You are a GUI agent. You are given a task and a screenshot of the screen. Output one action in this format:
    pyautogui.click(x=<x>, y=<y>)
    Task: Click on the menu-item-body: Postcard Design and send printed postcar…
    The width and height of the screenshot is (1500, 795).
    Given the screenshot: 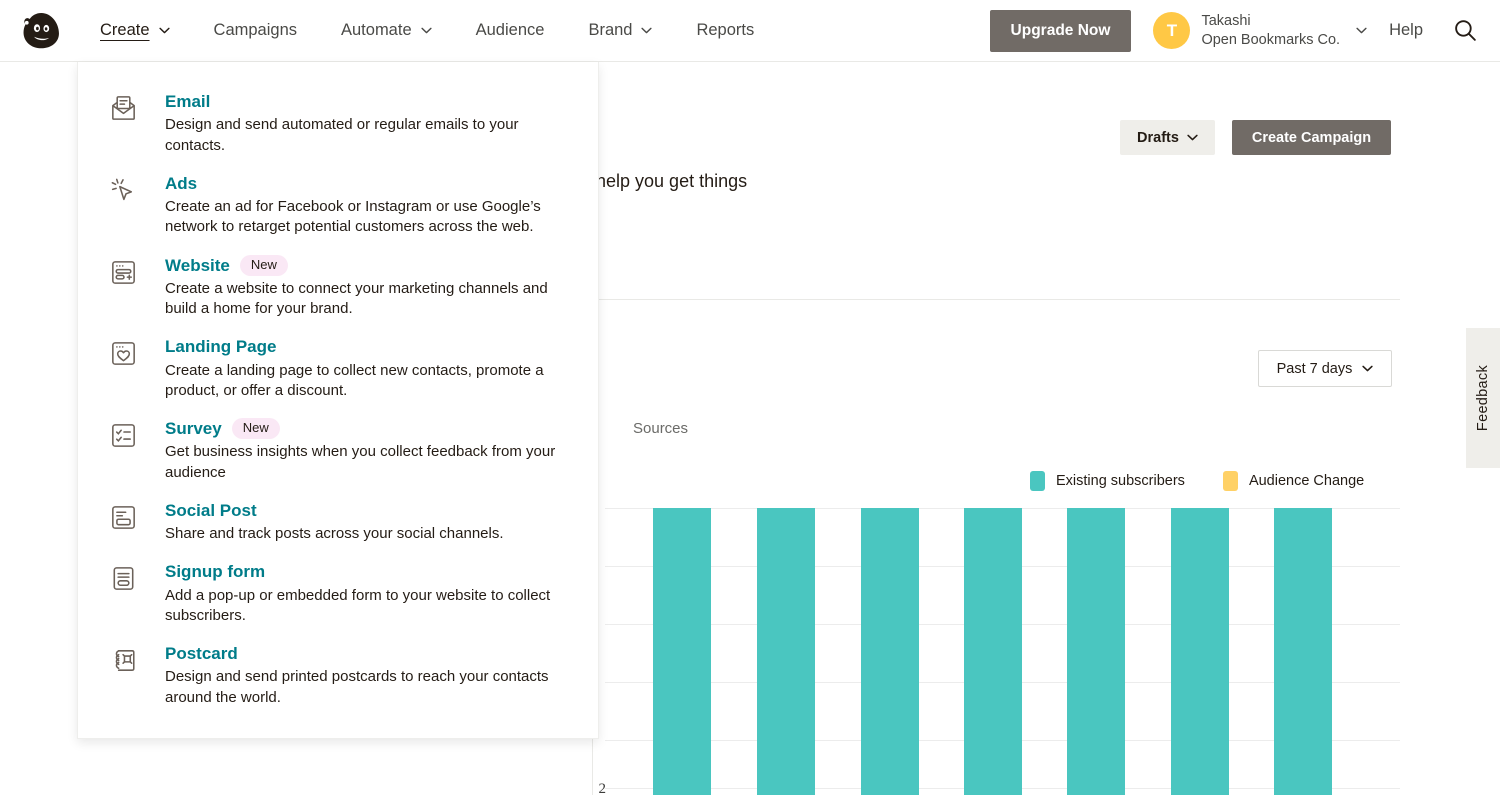 What is the action you would take?
    pyautogui.click(x=360, y=675)
    